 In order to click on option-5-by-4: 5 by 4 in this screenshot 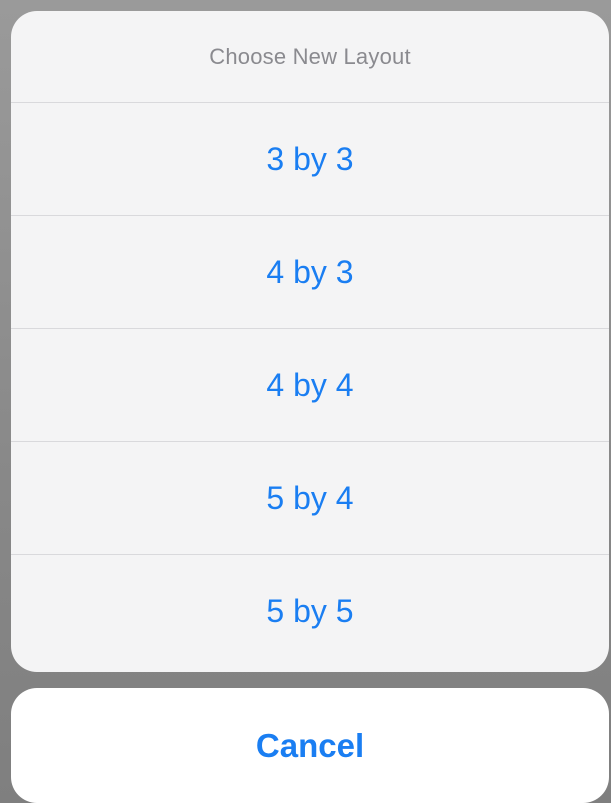, I will do `click(310, 497)`.